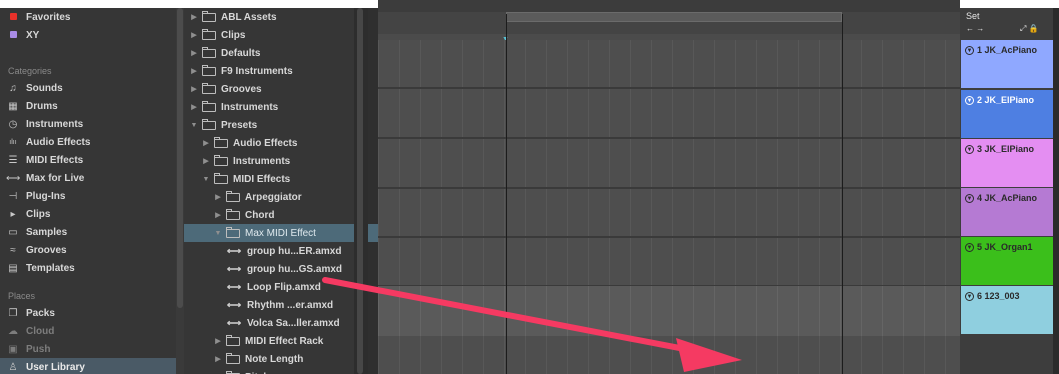 This screenshot has height=374, width=1059. I want to click on sidebar-item-favorites: Favorites, so click(88, 17).